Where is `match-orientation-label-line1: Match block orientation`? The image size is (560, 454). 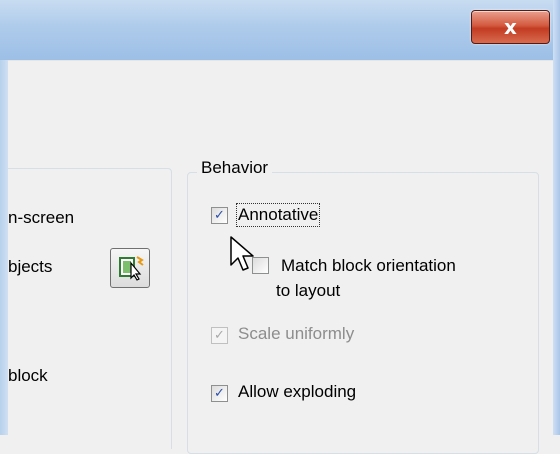
match-orientation-label-line1: Match block orientation is located at coordinates (368, 266).